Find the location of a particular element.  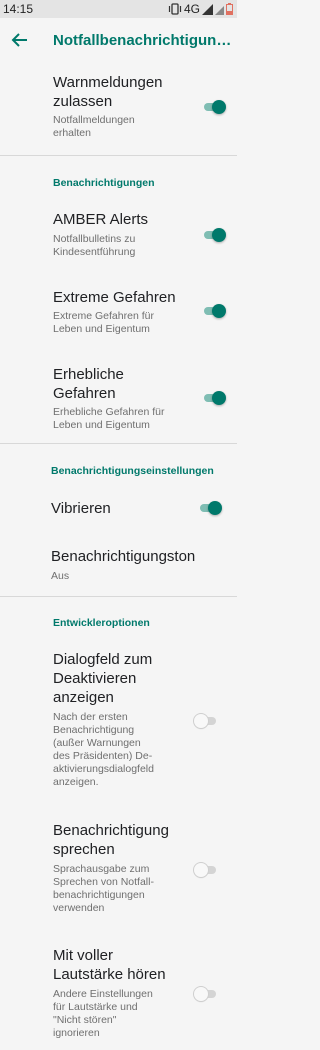

vibrate-toggle is located at coordinates (210, 508).